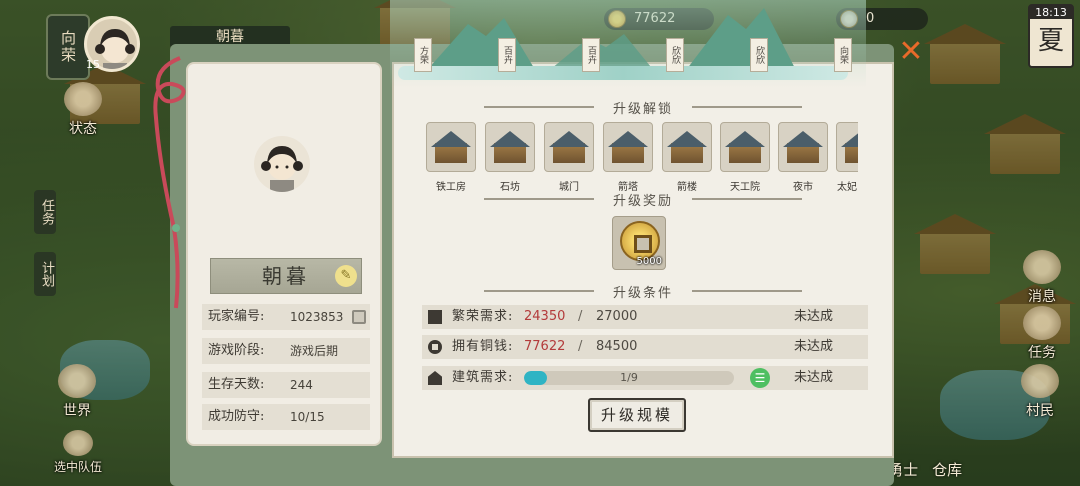  What do you see at coordinates (947, 469) in the screenshot?
I see `tab-warehouse: 仓库` at bounding box center [947, 469].